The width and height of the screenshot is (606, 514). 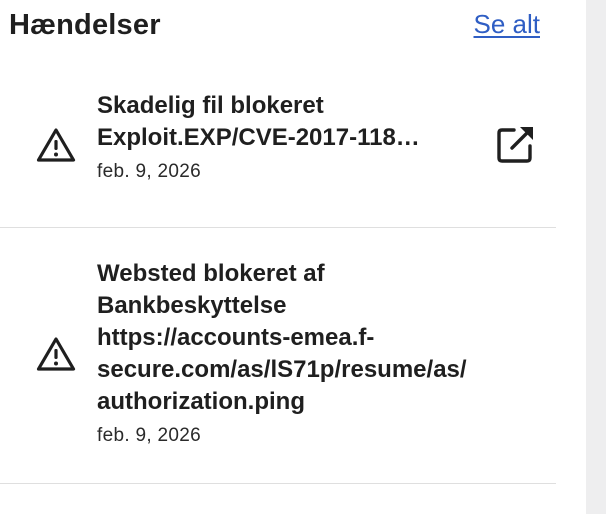 I want to click on see-all-link: Se alt, so click(x=507, y=24).